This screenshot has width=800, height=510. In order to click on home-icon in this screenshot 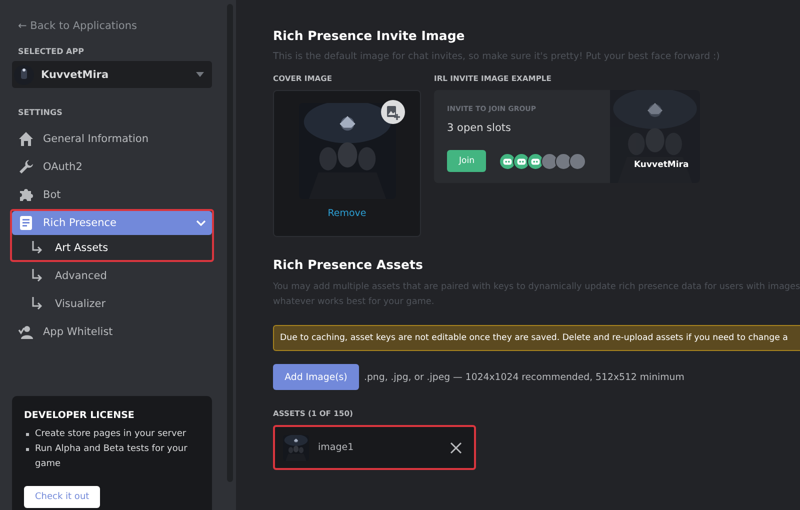, I will do `click(26, 139)`.